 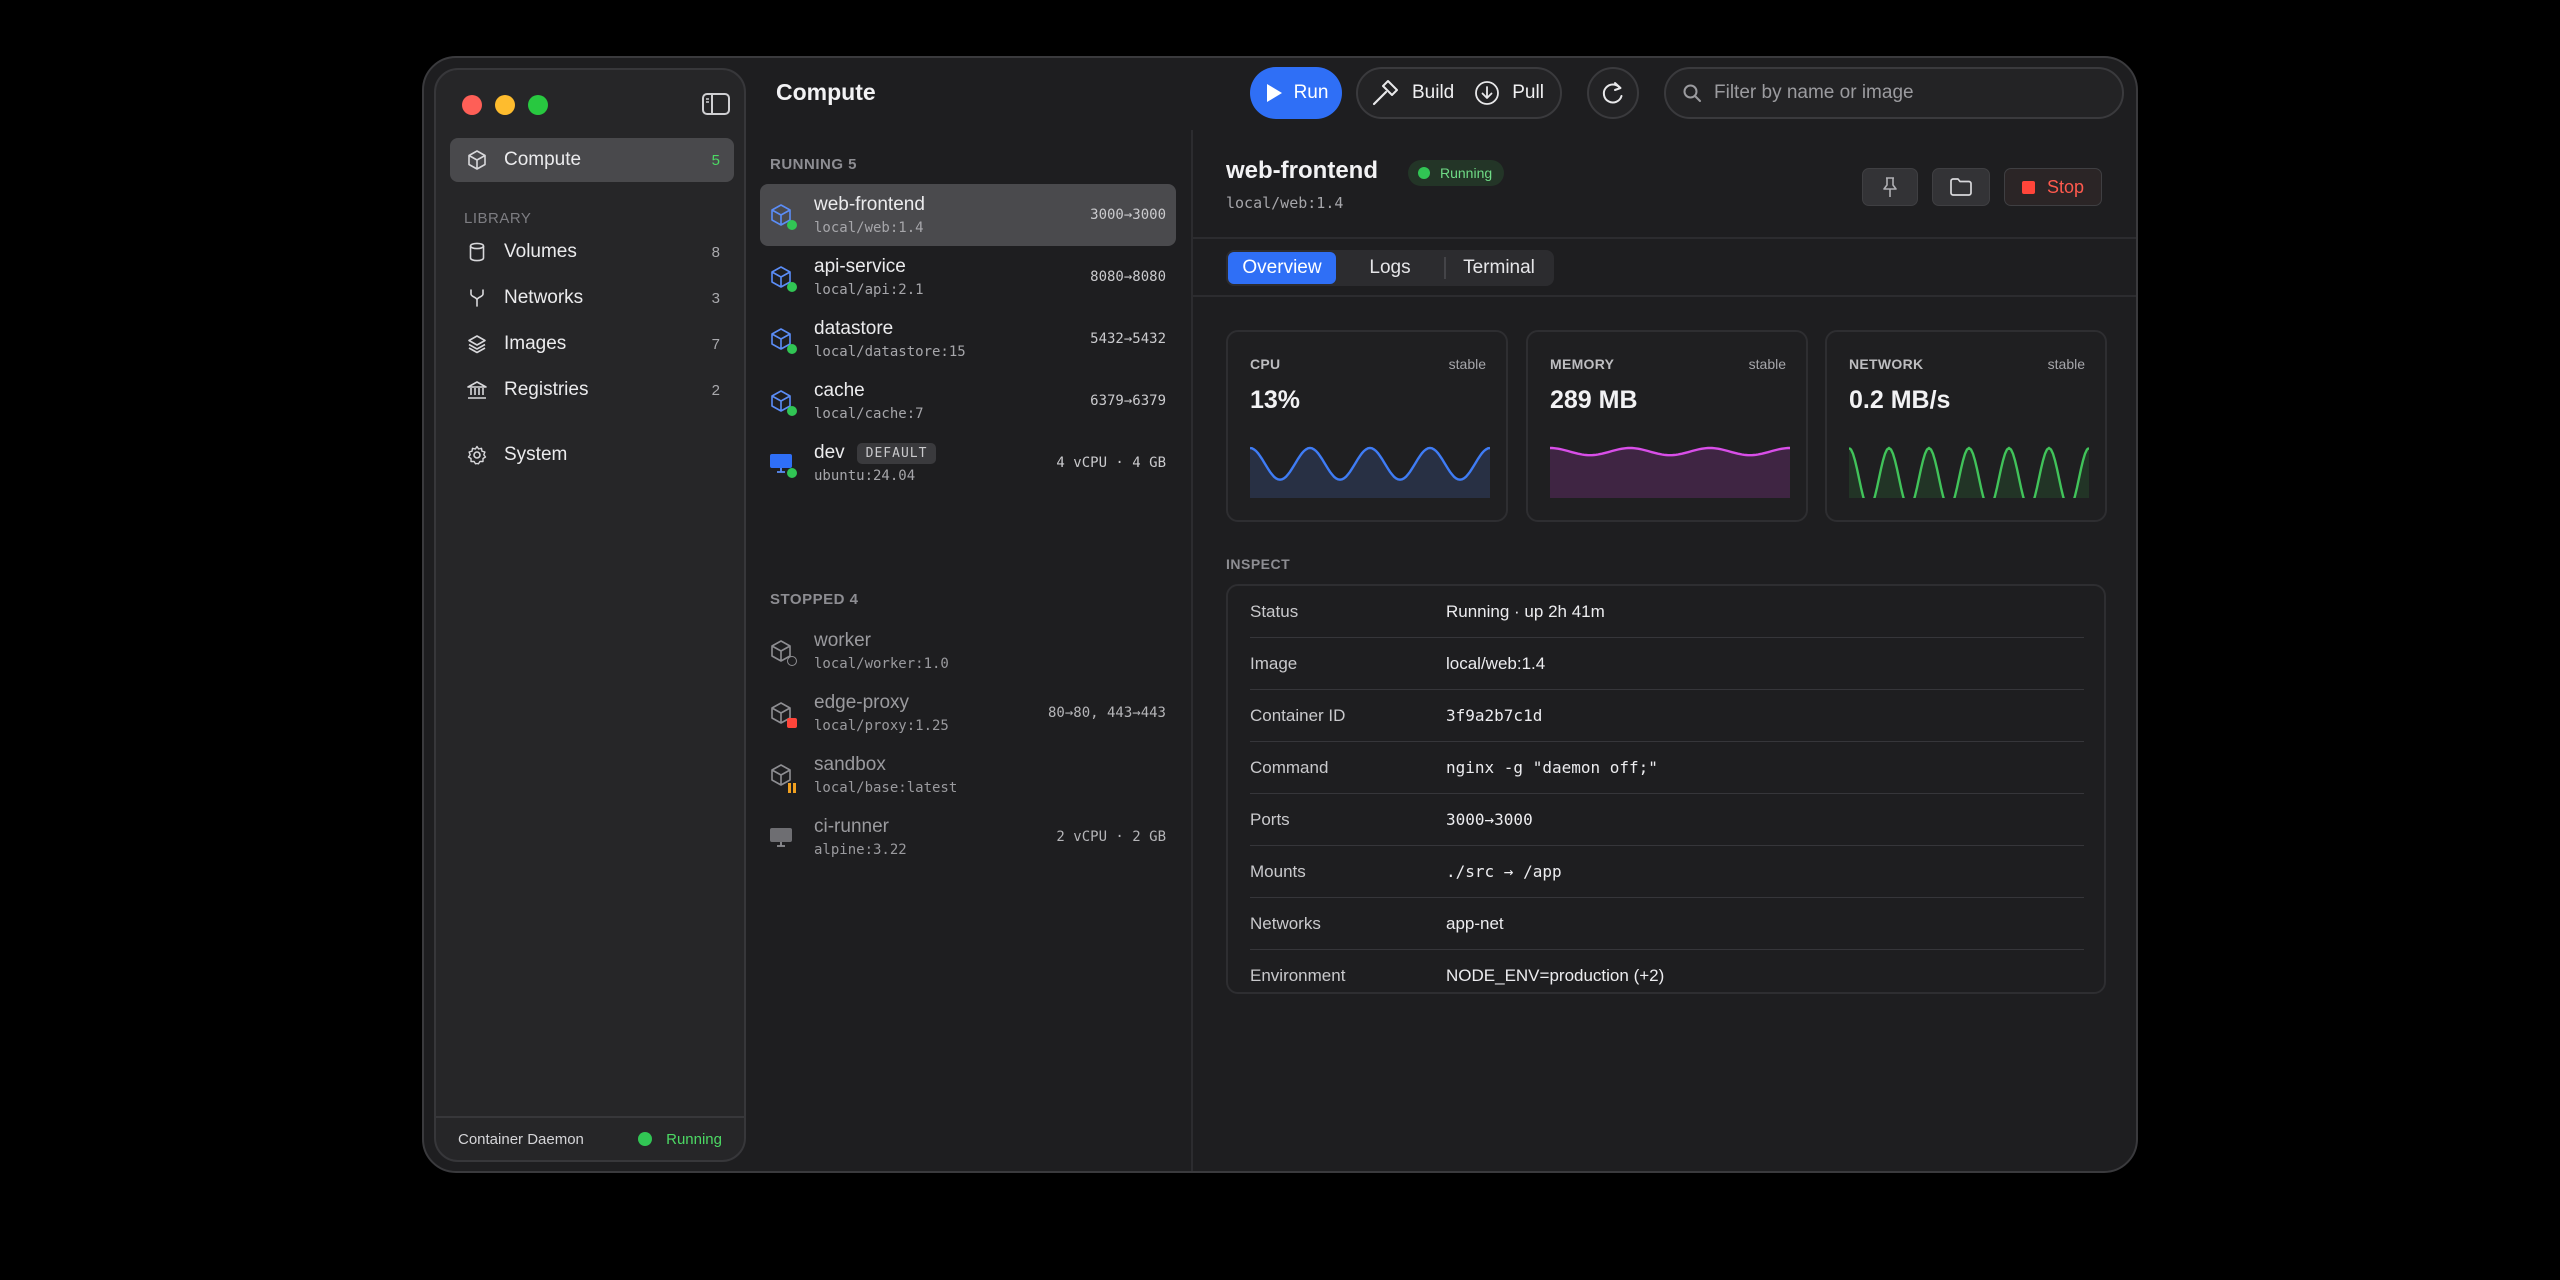 I want to click on container-image: alpine:3.22, so click(x=860, y=850).